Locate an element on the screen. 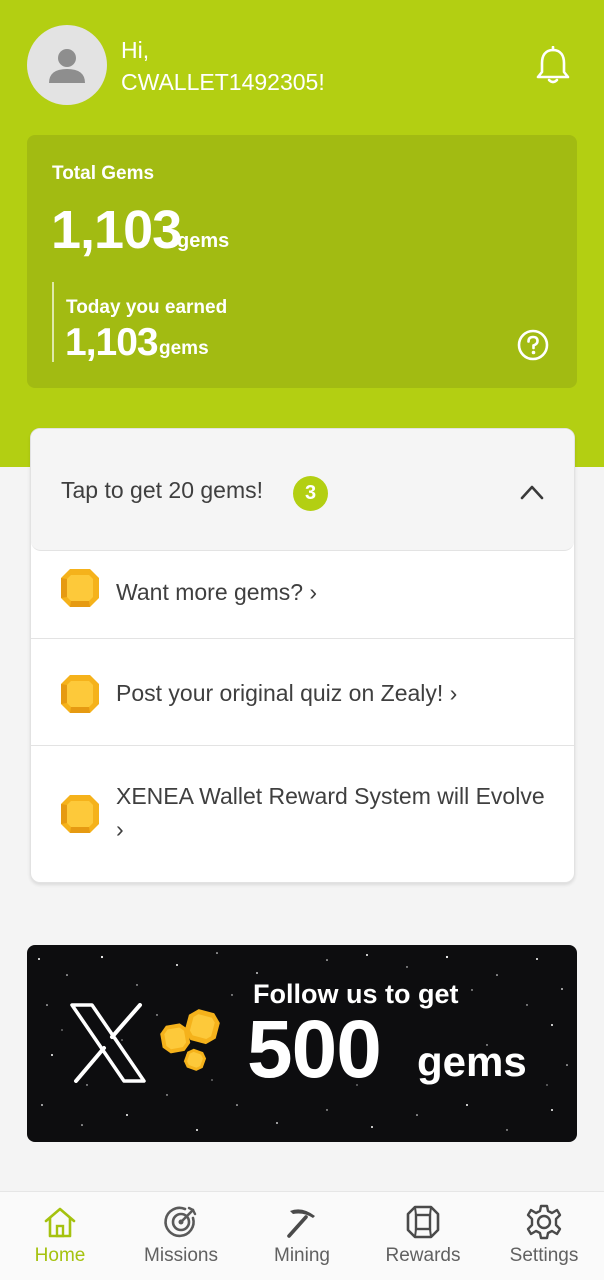 The height and width of the screenshot is (1280, 604). total-gems-label: Total Gems is located at coordinates (103, 173).